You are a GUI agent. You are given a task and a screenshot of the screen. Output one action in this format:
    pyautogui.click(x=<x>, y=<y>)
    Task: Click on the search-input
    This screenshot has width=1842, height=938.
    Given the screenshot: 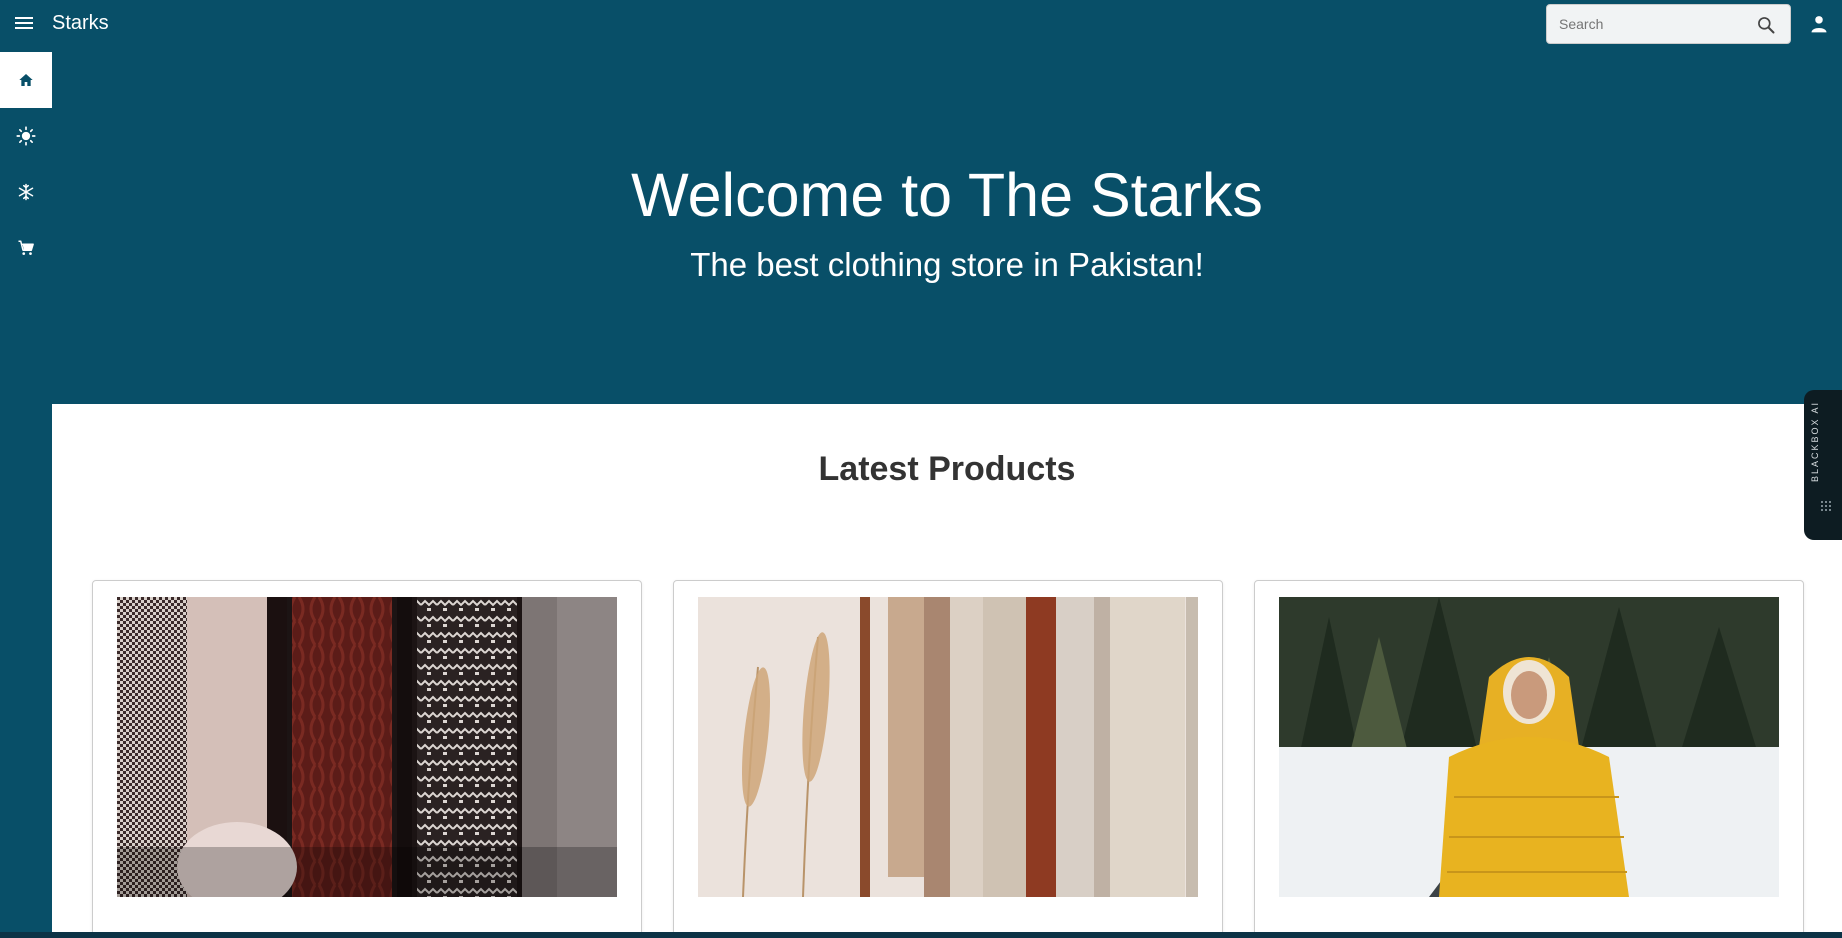 What is the action you would take?
    pyautogui.click(x=1647, y=24)
    